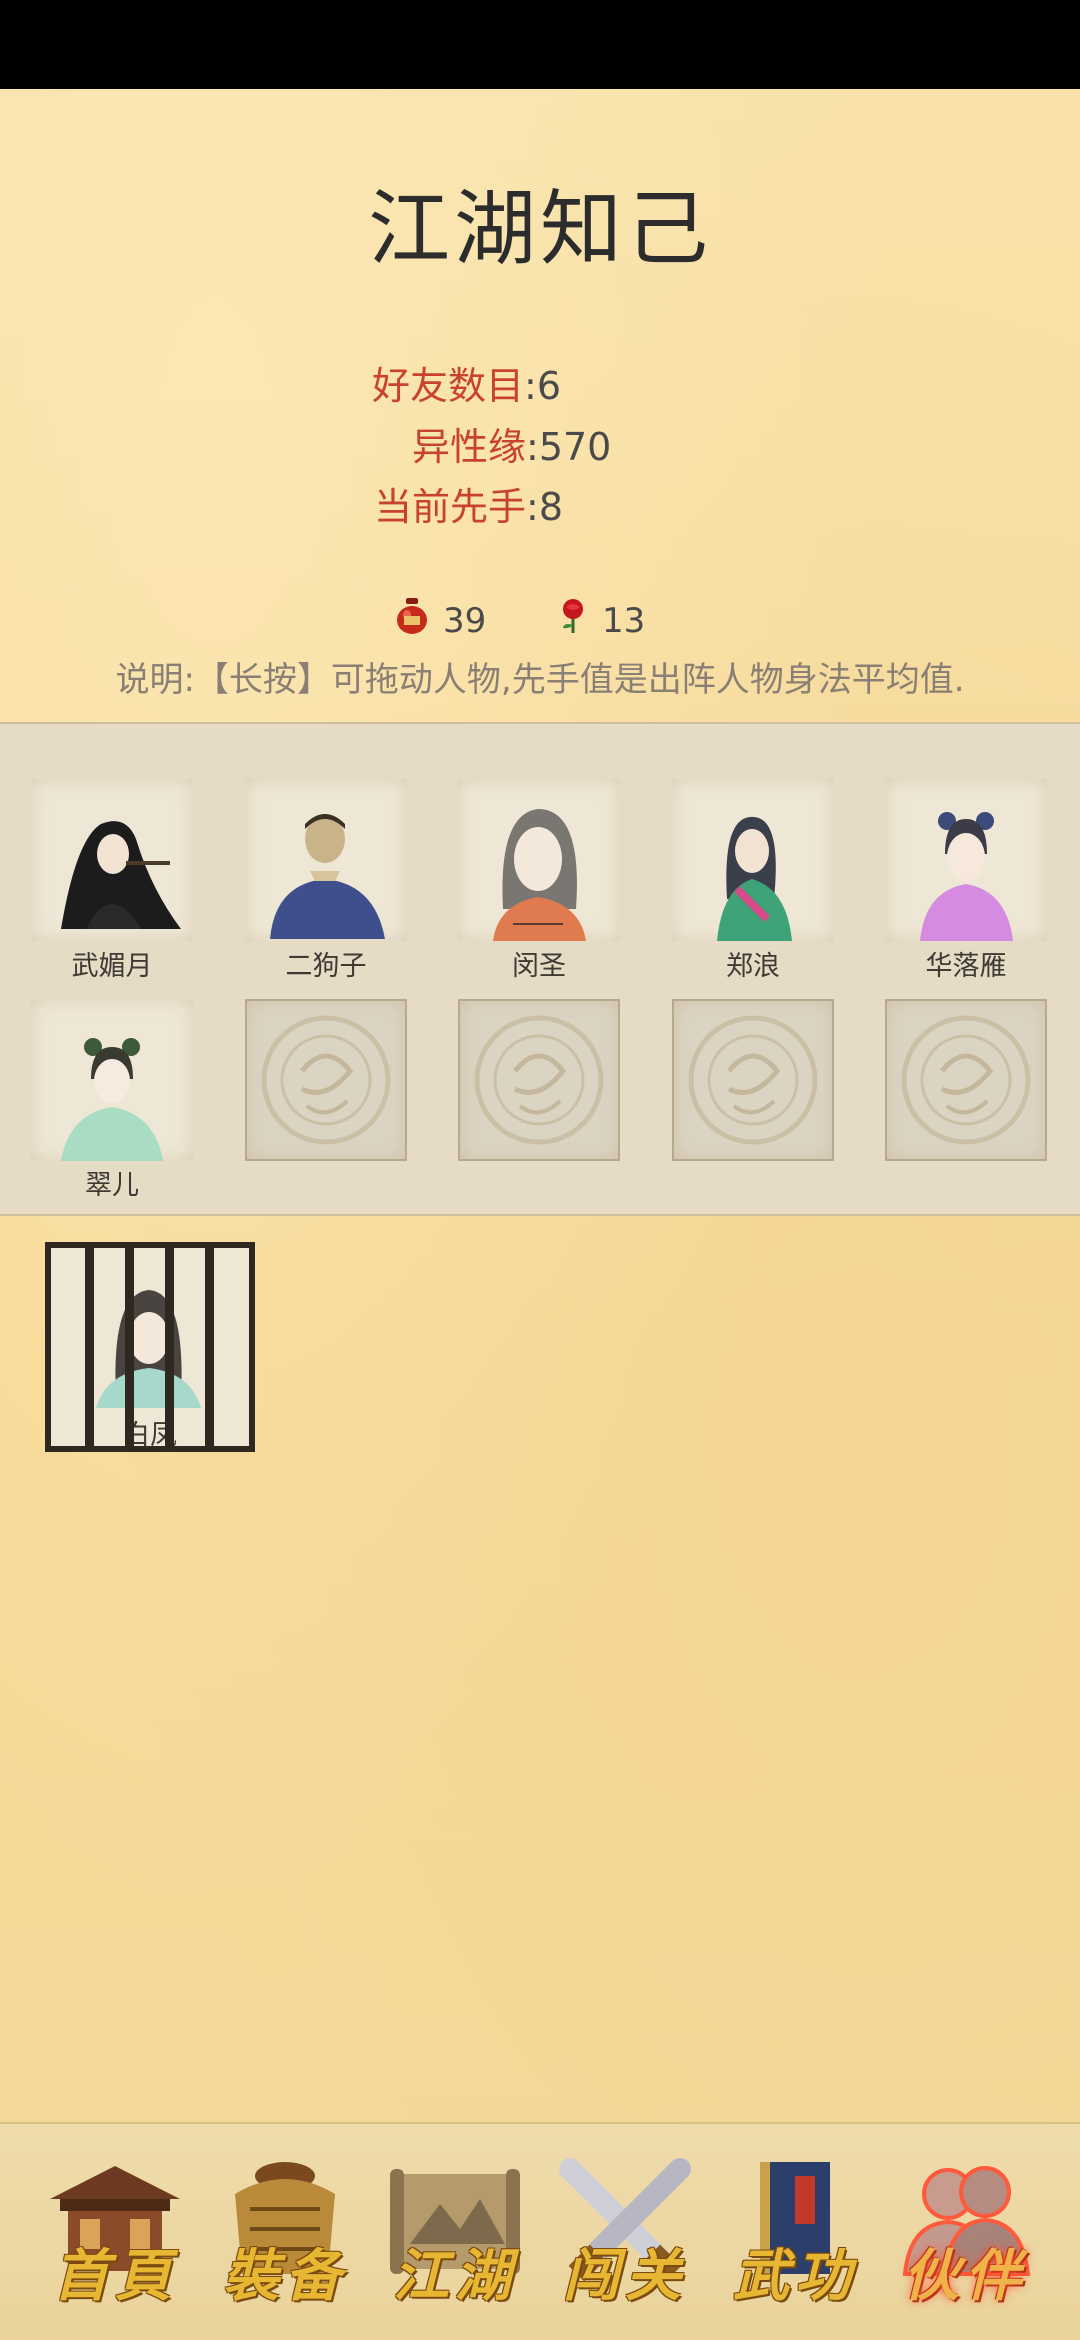  What do you see at coordinates (455, 2239) in the screenshot?
I see `nav-jianghu: 江湖` at bounding box center [455, 2239].